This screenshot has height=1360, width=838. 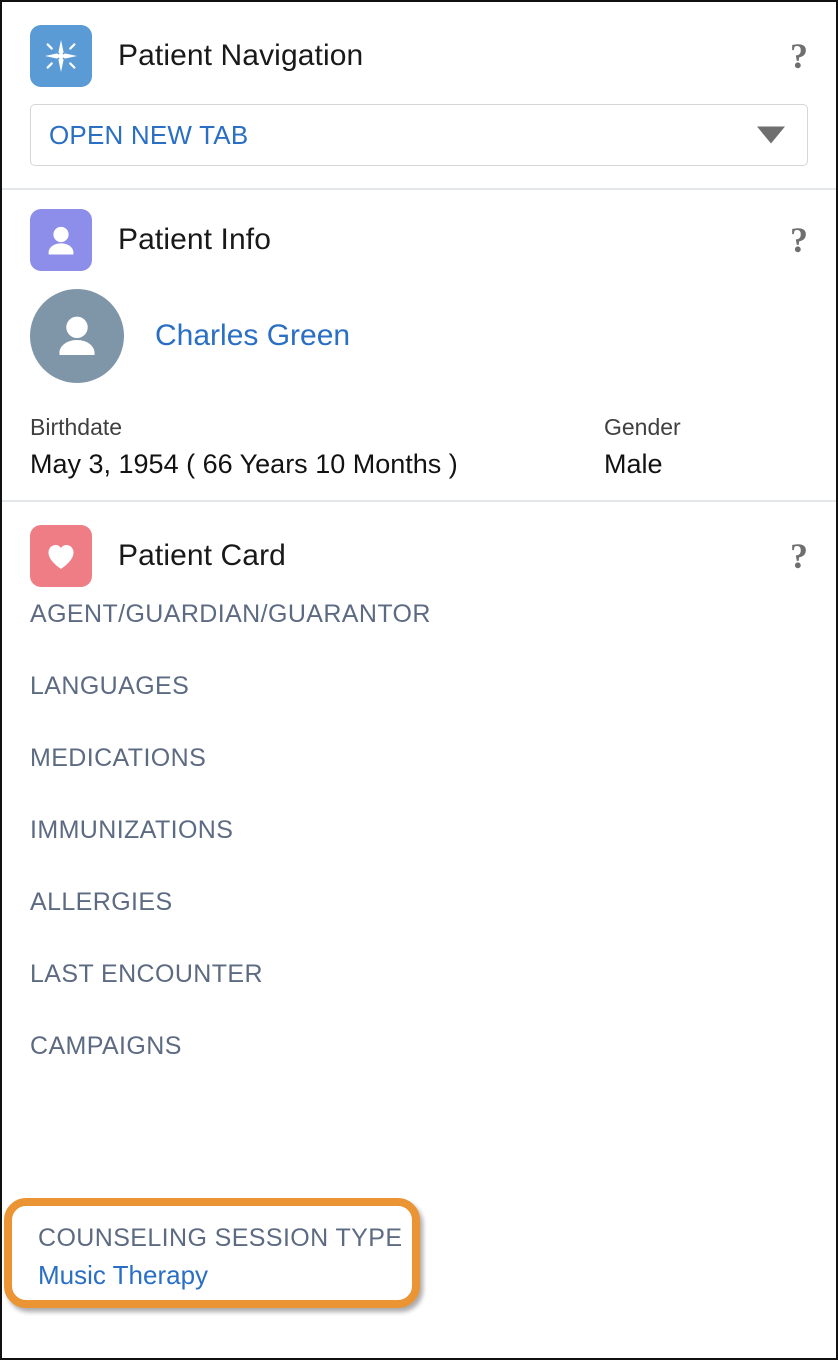 I want to click on open-new-tab-dropdown: OPEN NEW TAB, so click(x=419, y=135).